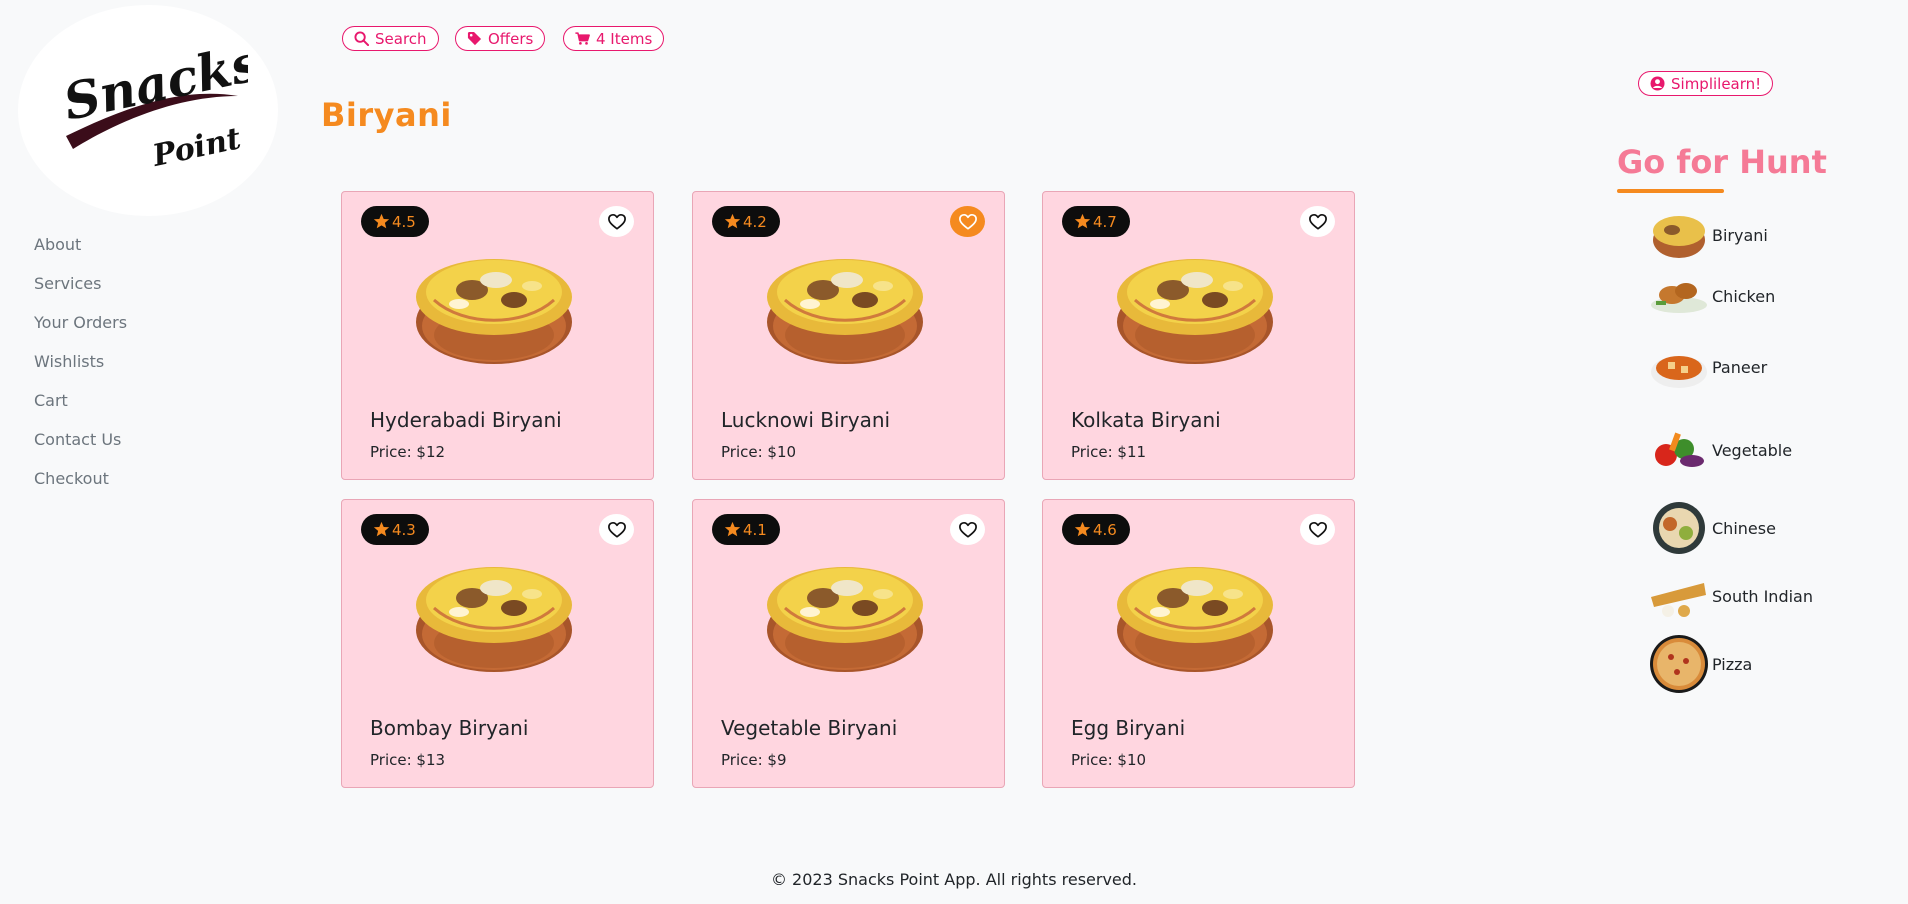 The height and width of the screenshot is (904, 1908). I want to click on sidebar-item-cart: Cart, so click(80, 407).